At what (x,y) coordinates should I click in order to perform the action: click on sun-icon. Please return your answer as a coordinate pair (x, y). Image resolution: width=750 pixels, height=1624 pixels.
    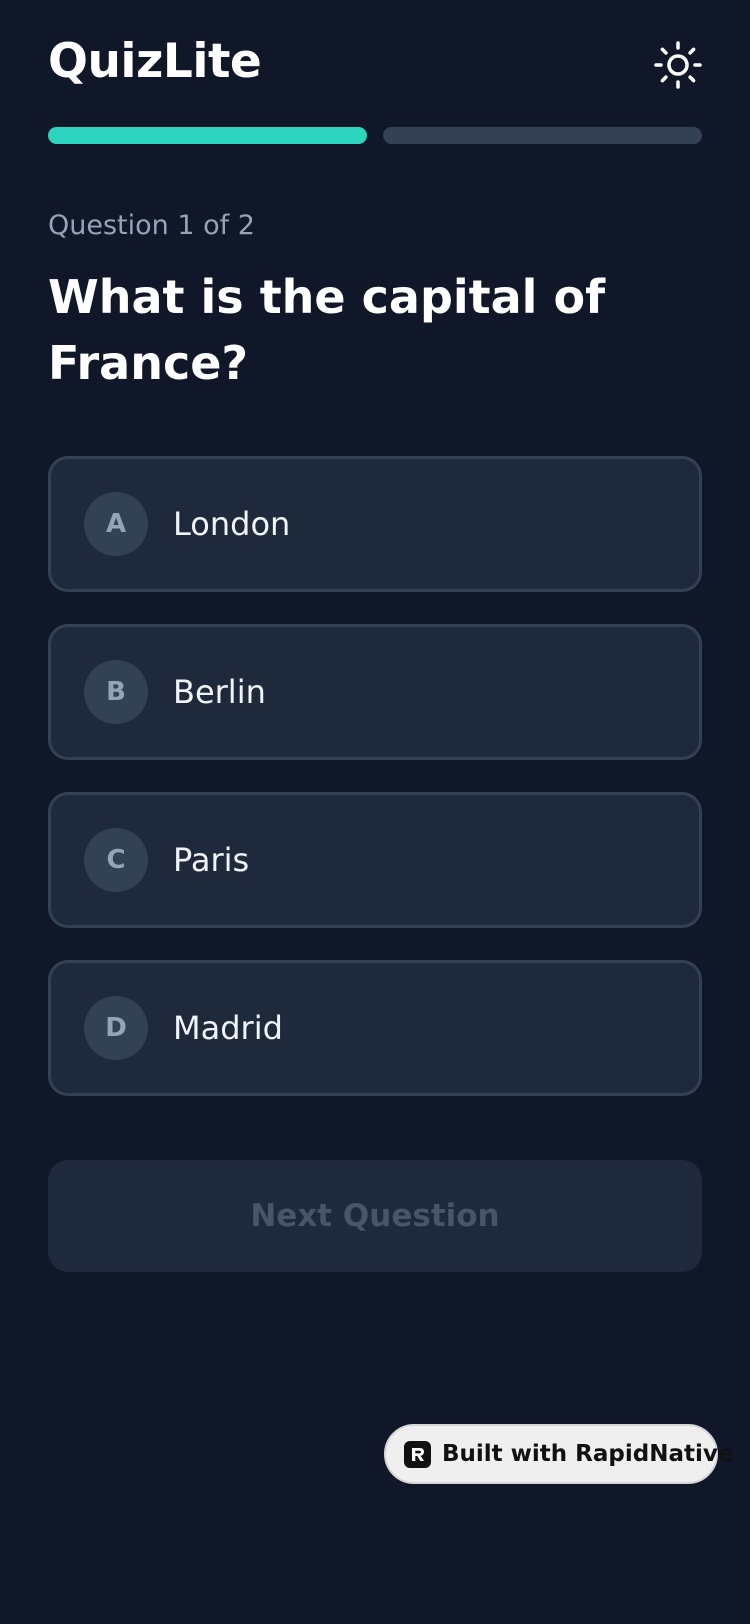
    Looking at the image, I should click on (678, 65).